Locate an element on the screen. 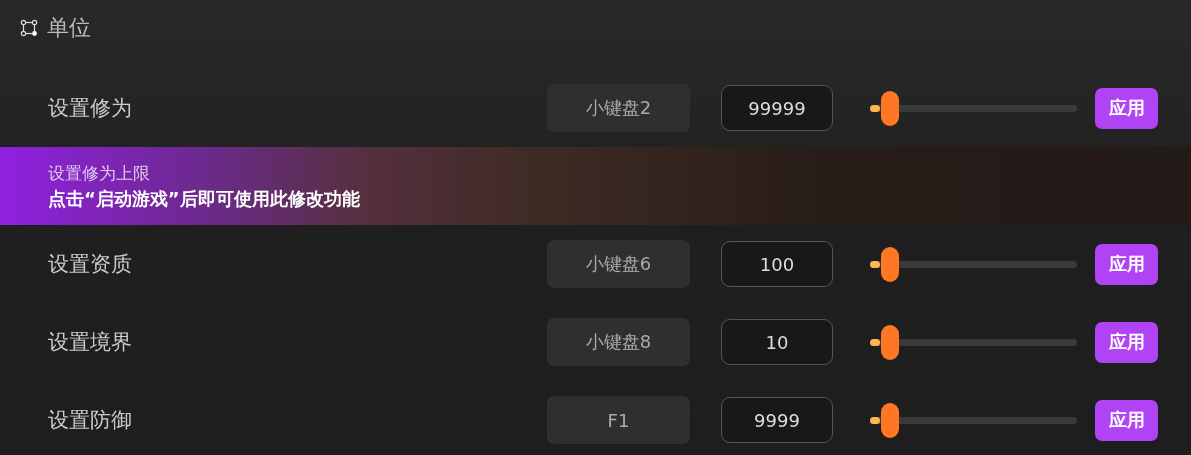  setting-label: 设置修为 is located at coordinates (90, 108).